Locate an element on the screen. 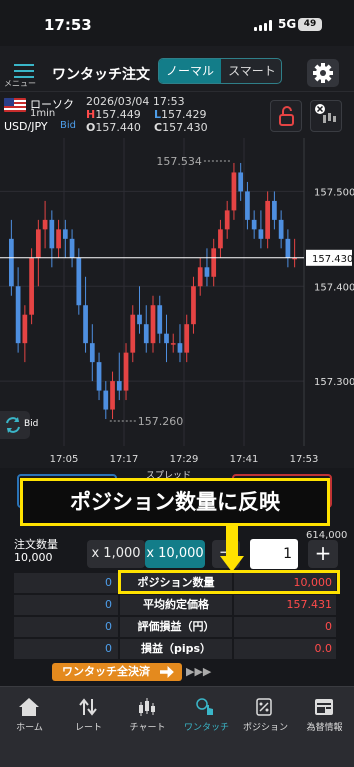  pl-yen-row: 0 評価損益（円） 0 is located at coordinates (175, 627).